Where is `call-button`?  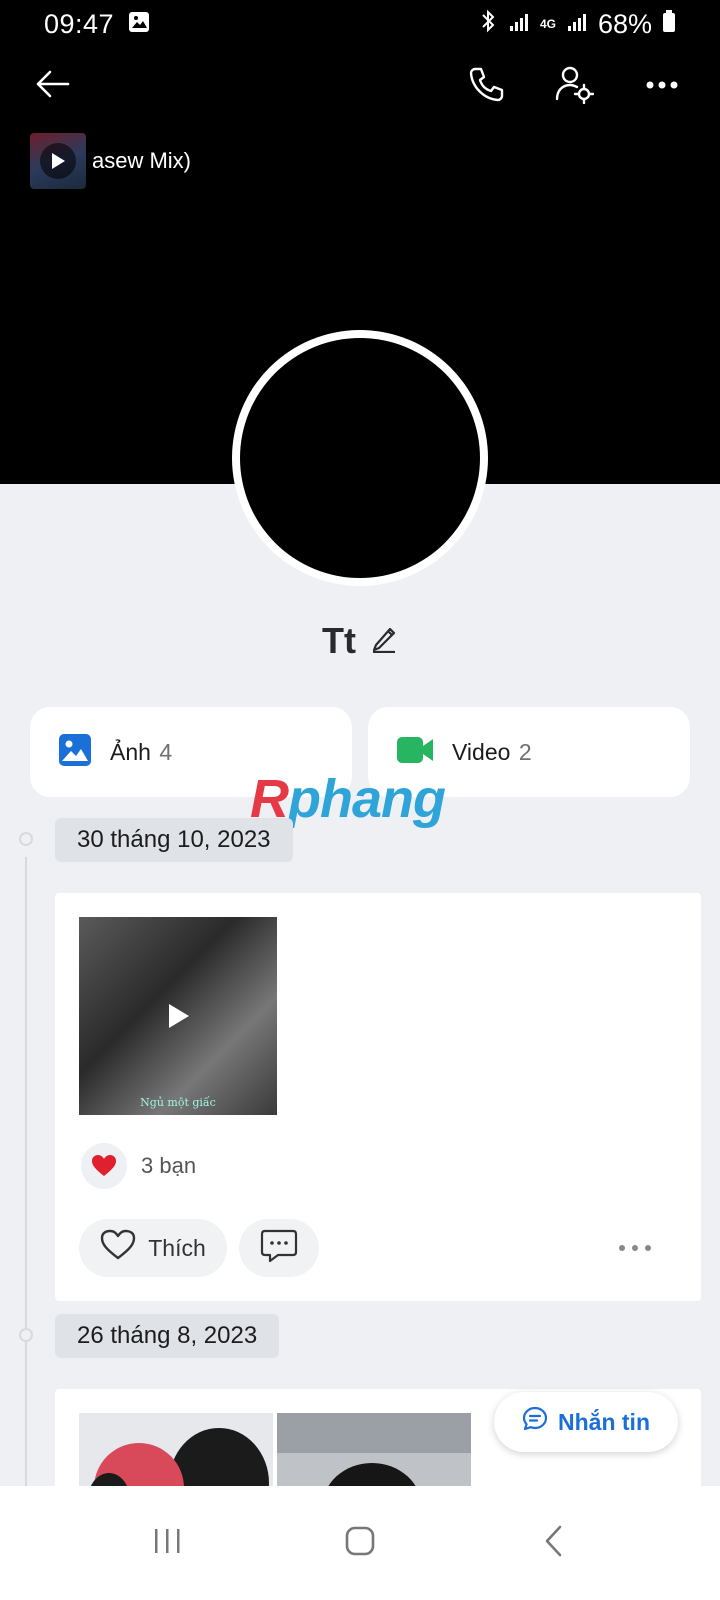 call-button is located at coordinates (486, 86).